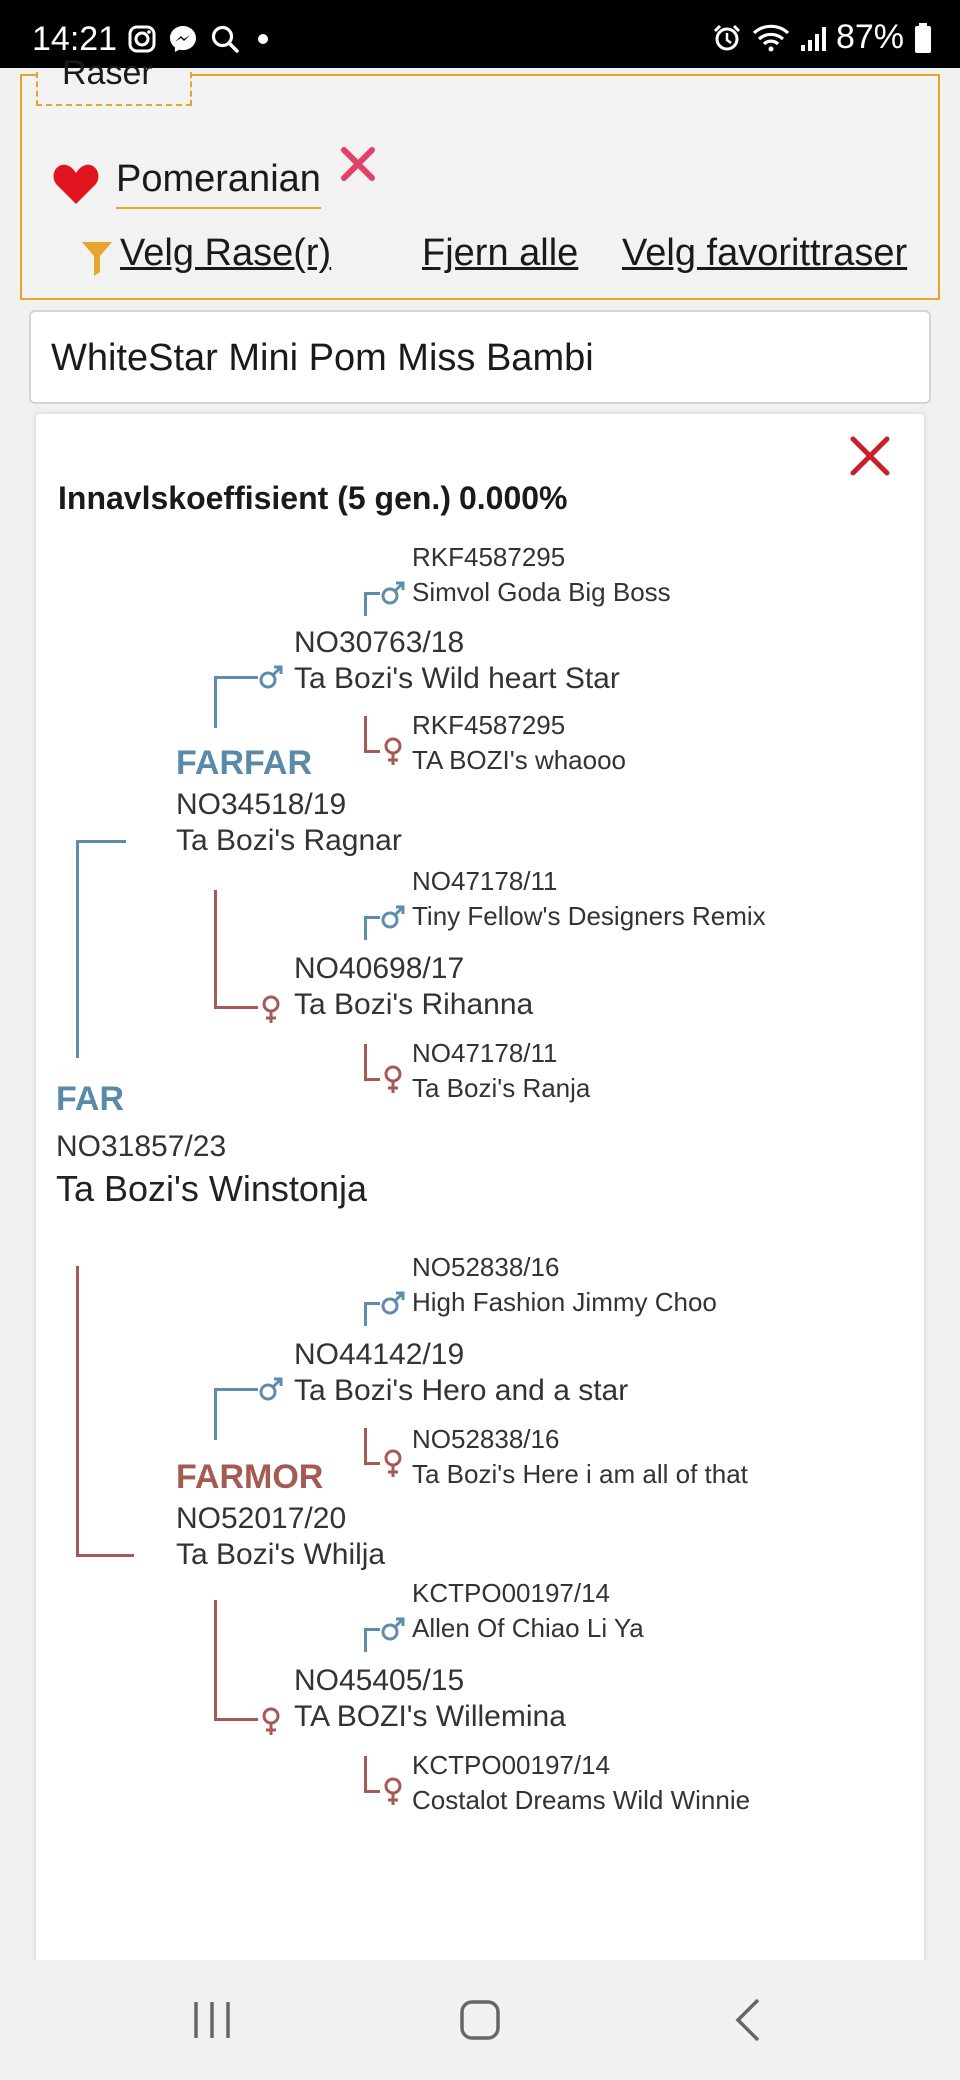 The width and height of the screenshot is (960, 2080). What do you see at coordinates (379, 1680) in the screenshot?
I see `ancestor-reg: NO45405/15` at bounding box center [379, 1680].